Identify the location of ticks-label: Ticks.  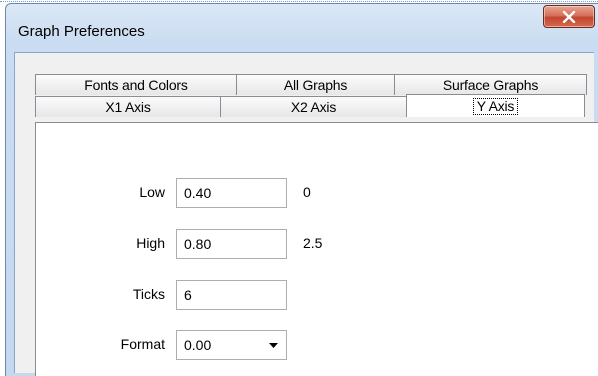
(148, 294).